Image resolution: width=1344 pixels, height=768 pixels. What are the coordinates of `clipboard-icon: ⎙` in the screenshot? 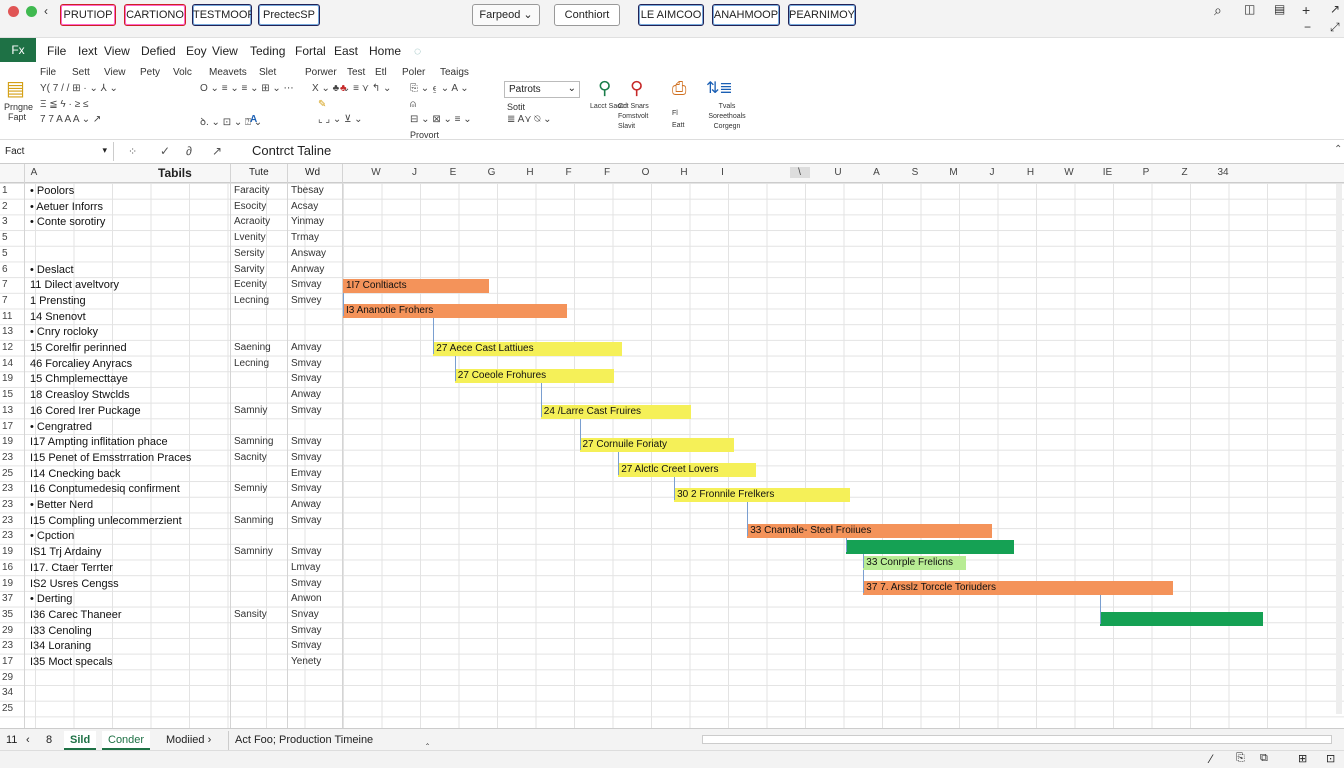 It's located at (679, 88).